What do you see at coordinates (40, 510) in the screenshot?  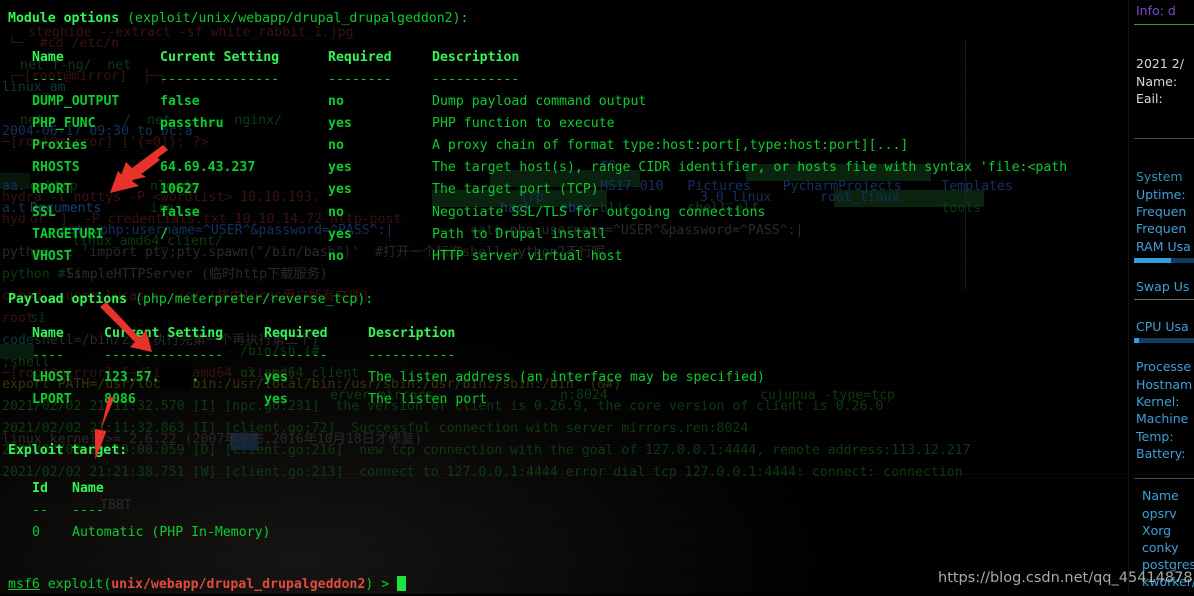 I see `target-rule-id: --` at bounding box center [40, 510].